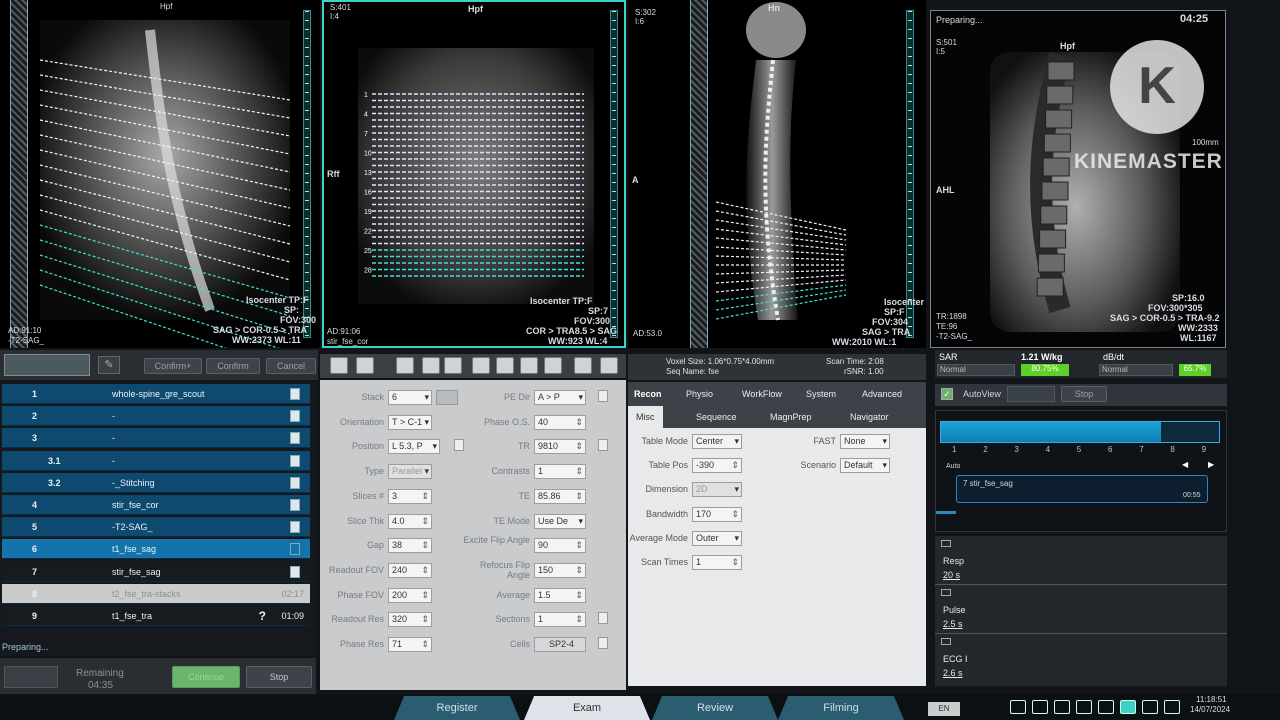 The image size is (1280, 720). What do you see at coordinates (481, 365) in the screenshot?
I see `grid-icon` at bounding box center [481, 365].